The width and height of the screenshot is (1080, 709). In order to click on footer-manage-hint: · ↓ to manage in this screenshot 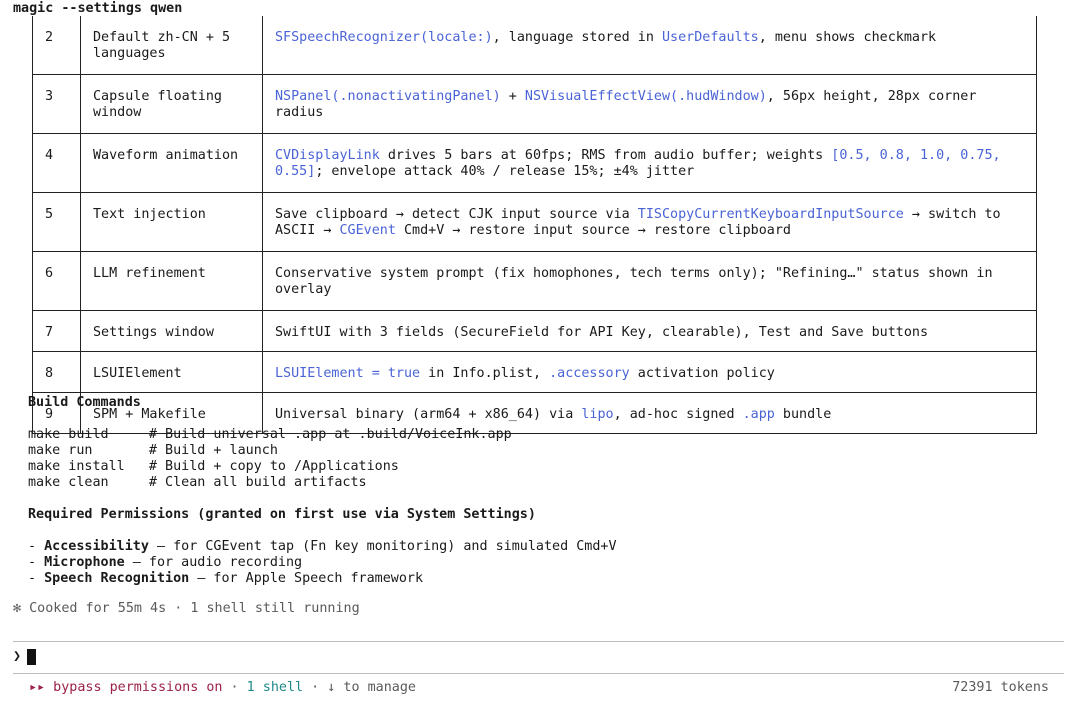, I will do `click(359, 687)`.